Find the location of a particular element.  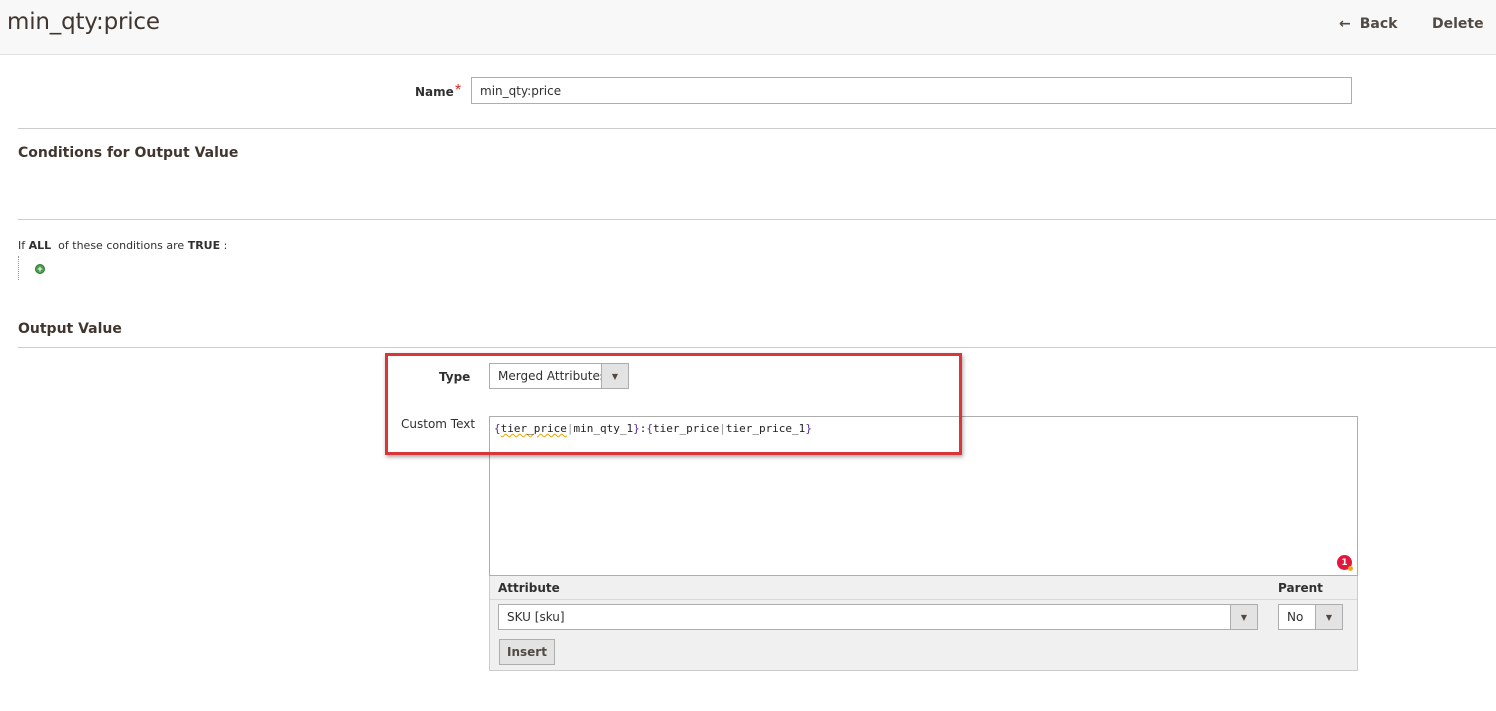

insert-panel-header: Attribute Parent is located at coordinates (923, 588).